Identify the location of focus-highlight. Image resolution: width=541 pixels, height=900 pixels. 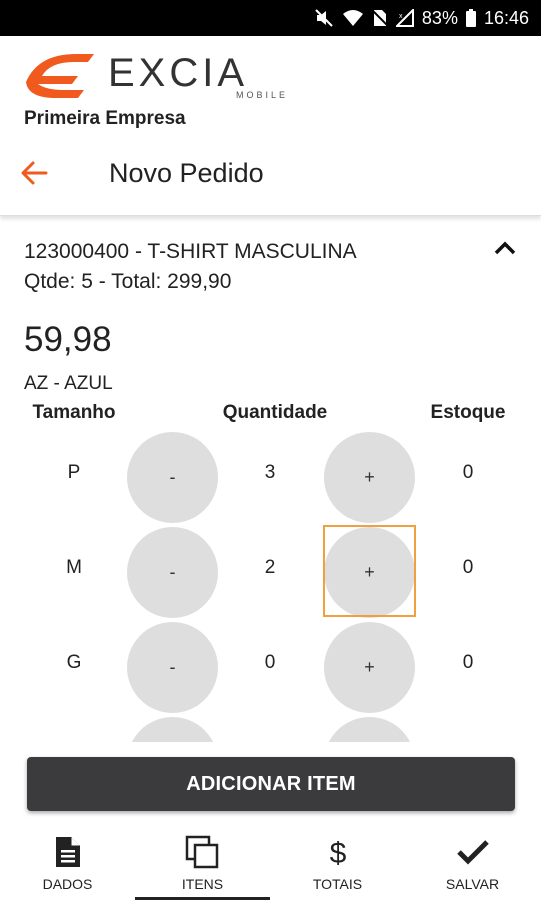
(369, 571).